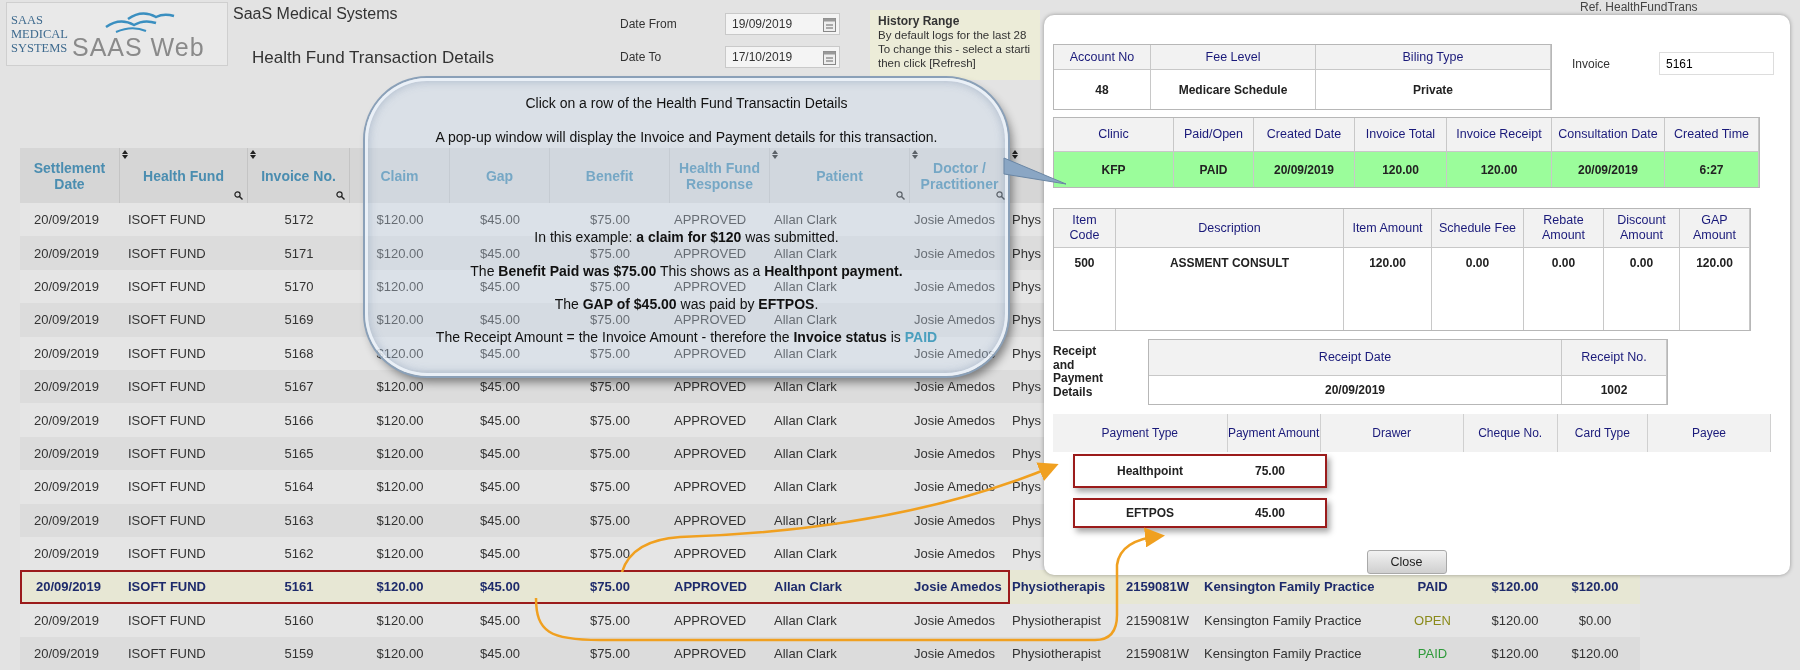  Describe the element at coordinates (1608, 135) in the screenshot. I see `column-header: Consultation Date` at that location.